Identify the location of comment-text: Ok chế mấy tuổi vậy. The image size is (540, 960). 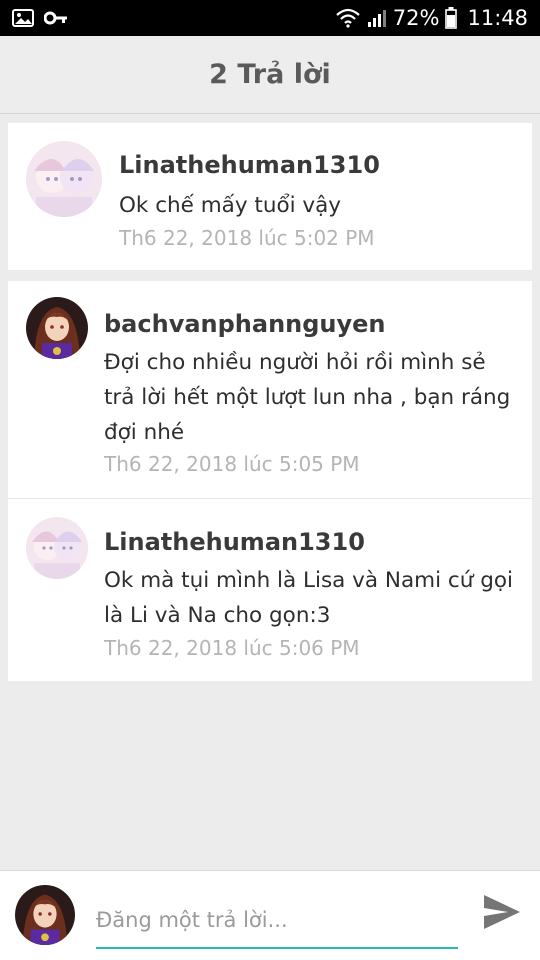
(230, 205).